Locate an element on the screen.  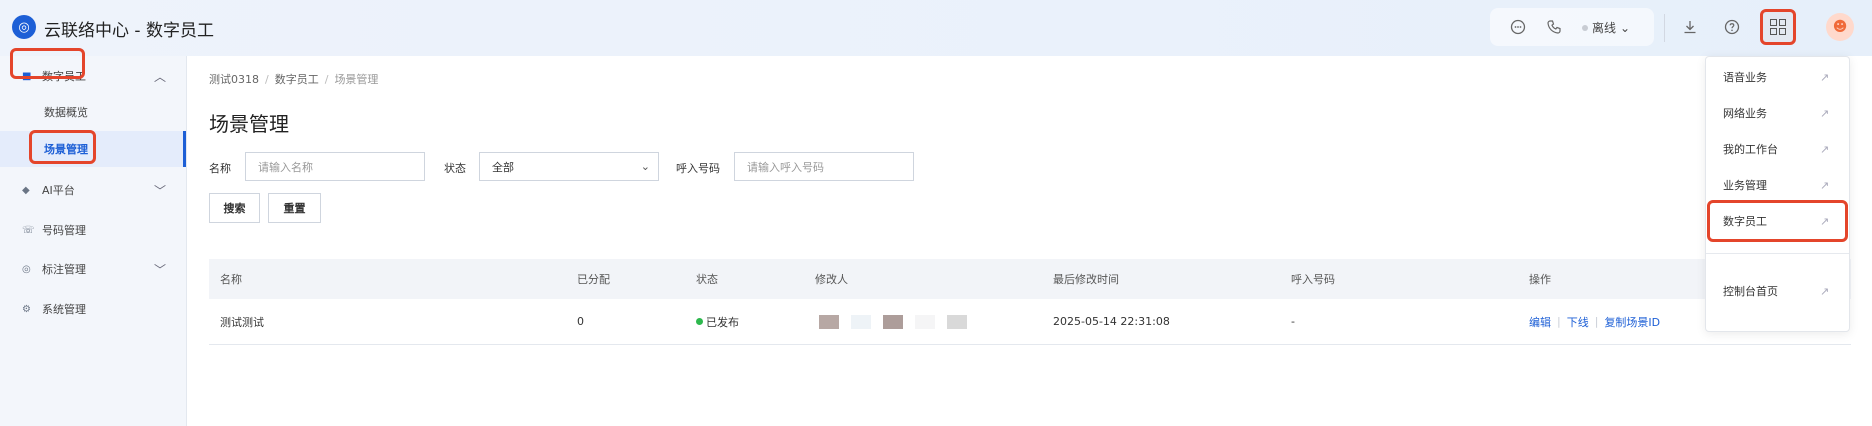
ai-icon: ◆ is located at coordinates (26, 190).